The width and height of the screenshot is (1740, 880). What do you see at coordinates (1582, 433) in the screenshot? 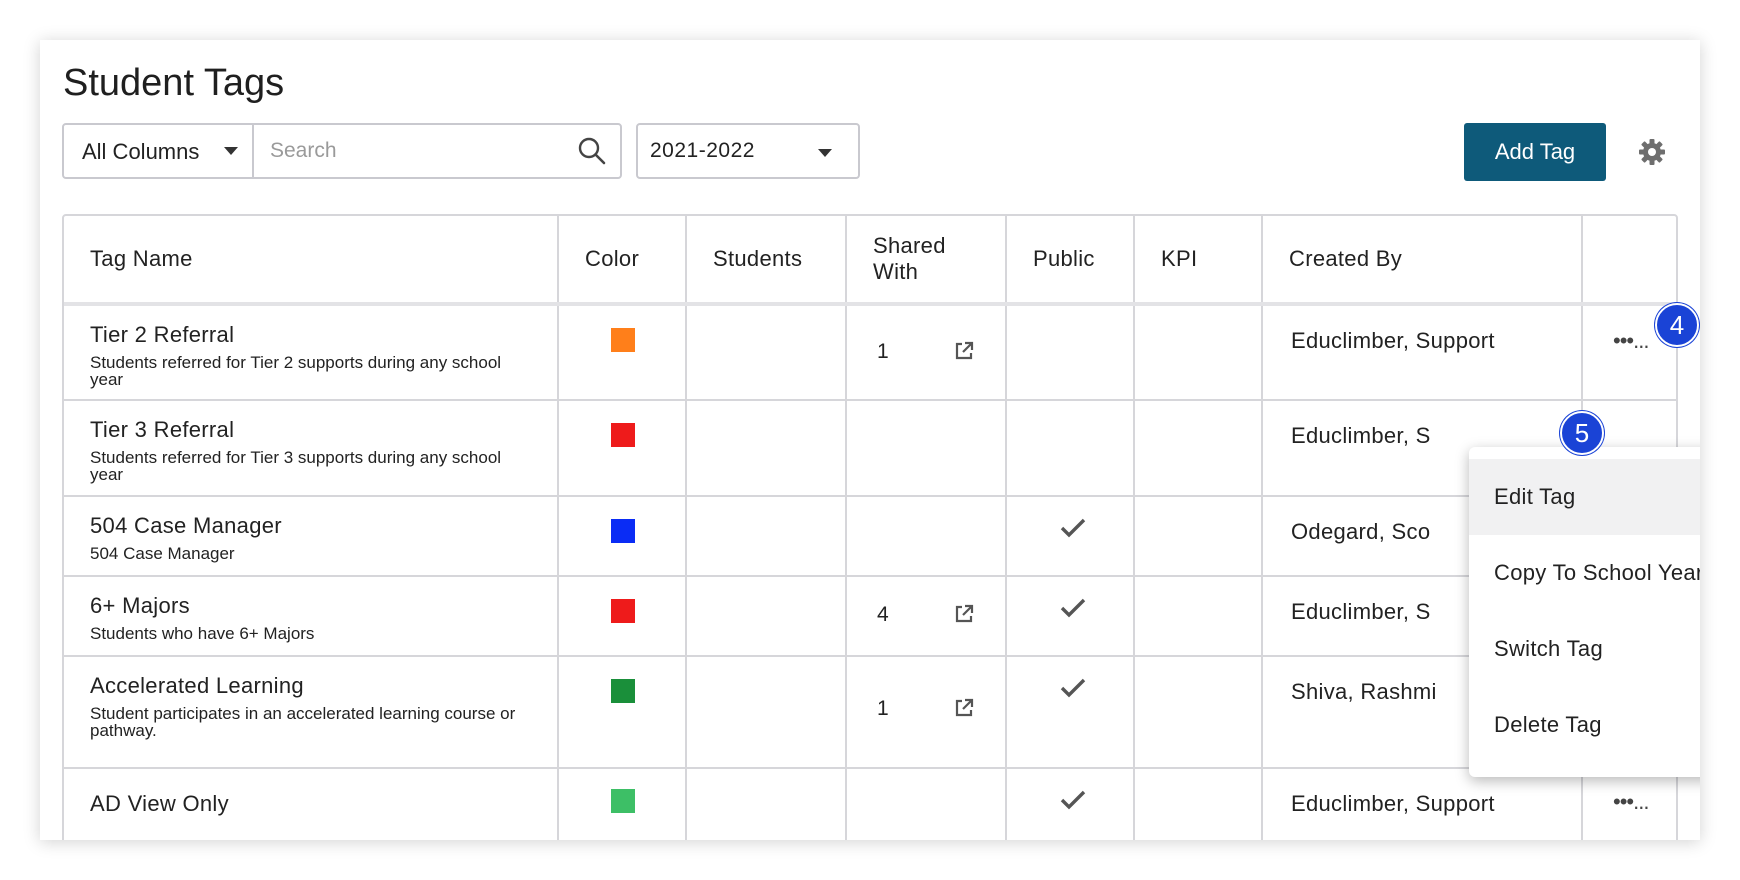
I see `step-badge-5: 5` at bounding box center [1582, 433].